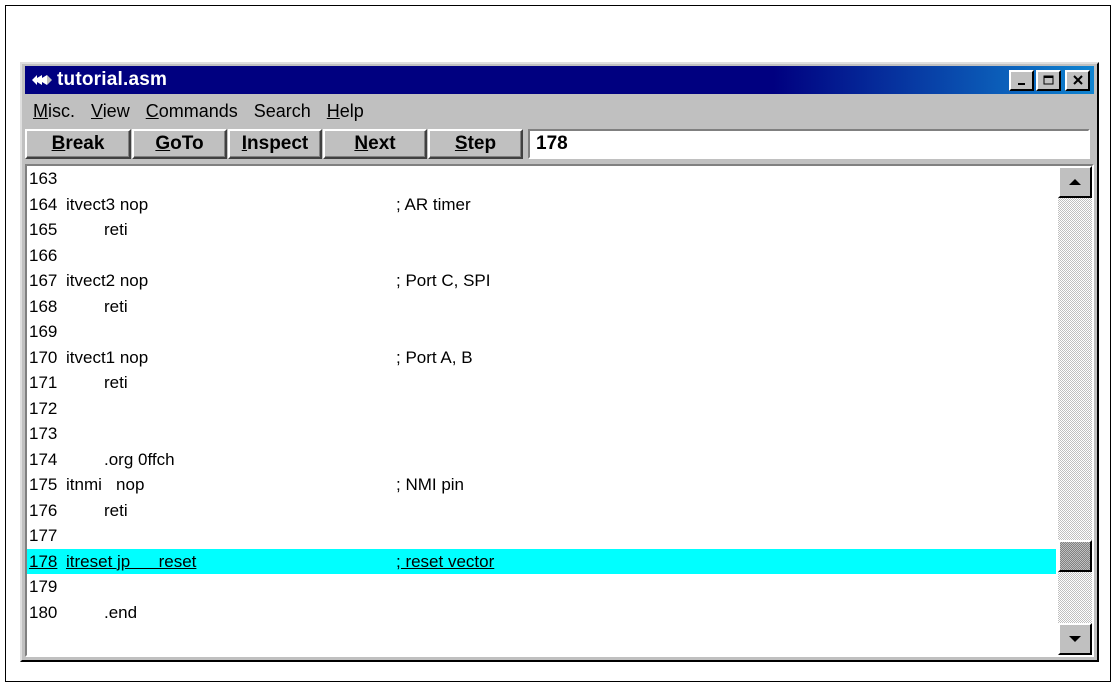 Image resolution: width=1116 pixels, height=687 pixels. Describe the element at coordinates (558, 681) in the screenshot. I see `page-border-bottom` at that location.